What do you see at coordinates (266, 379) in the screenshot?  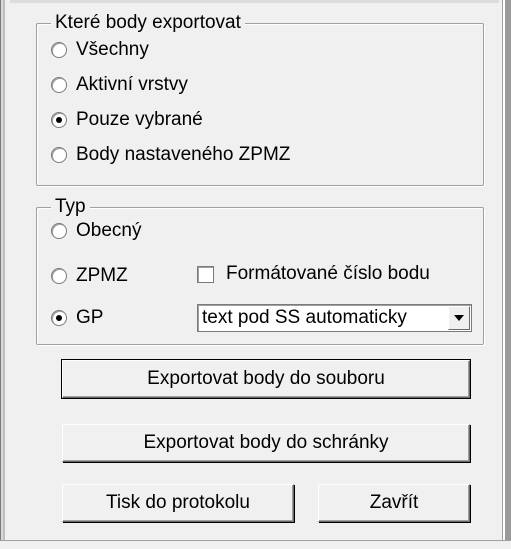 I see `export-to-file-button: Exportovat body do souboru` at bounding box center [266, 379].